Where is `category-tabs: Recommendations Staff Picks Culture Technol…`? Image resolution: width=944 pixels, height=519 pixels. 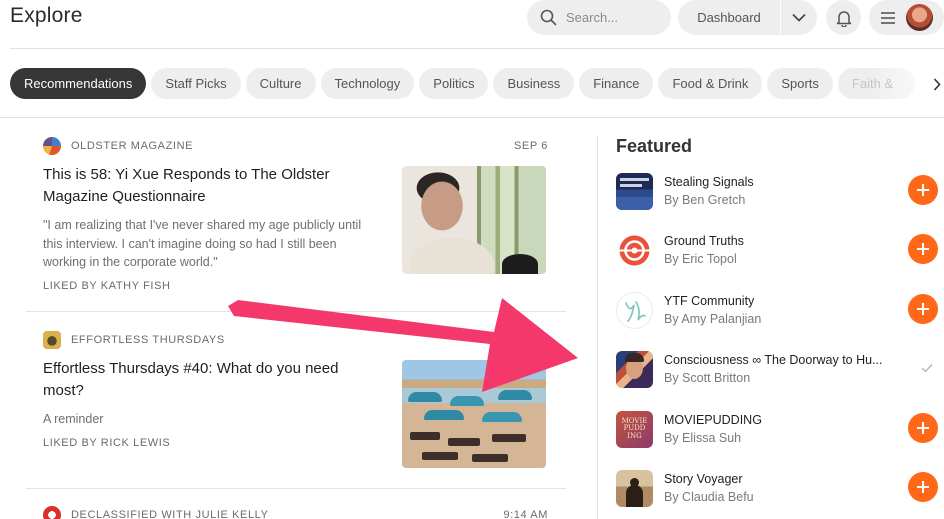 category-tabs: Recommendations Staff Picks Culture Technol… is located at coordinates (477, 84).